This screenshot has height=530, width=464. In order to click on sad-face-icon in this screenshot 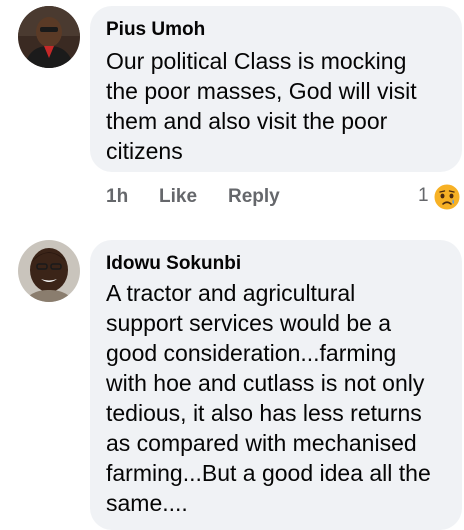, I will do `click(447, 197)`.